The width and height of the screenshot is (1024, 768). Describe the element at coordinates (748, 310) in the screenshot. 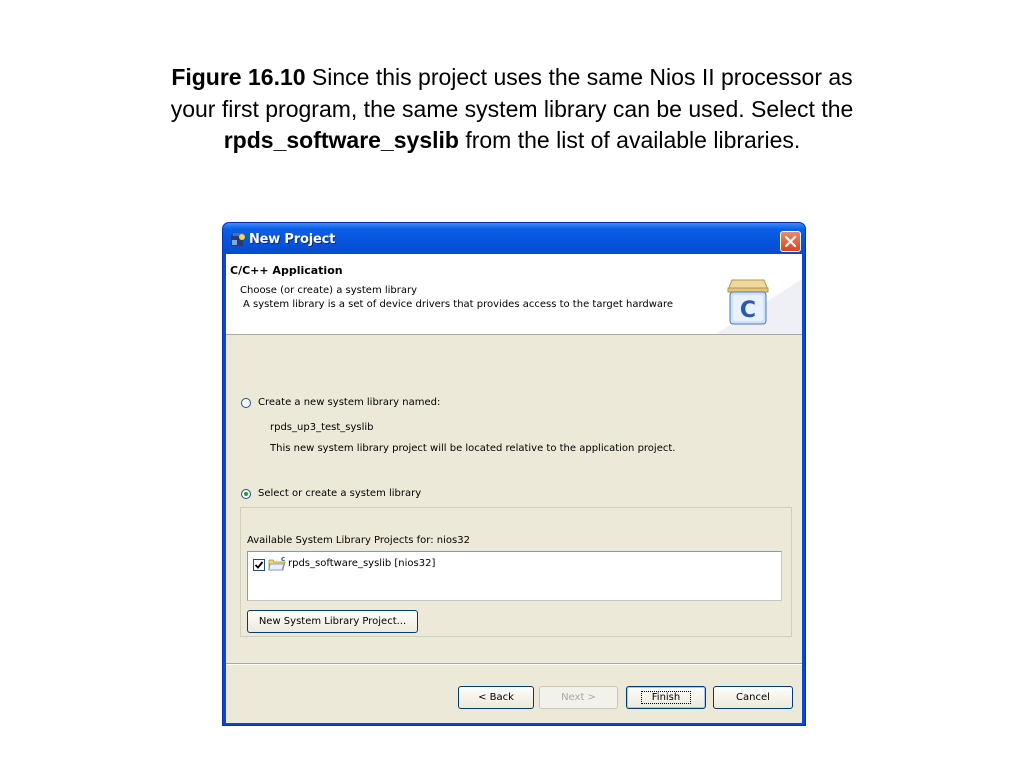

I see `svg-text: C` at that location.